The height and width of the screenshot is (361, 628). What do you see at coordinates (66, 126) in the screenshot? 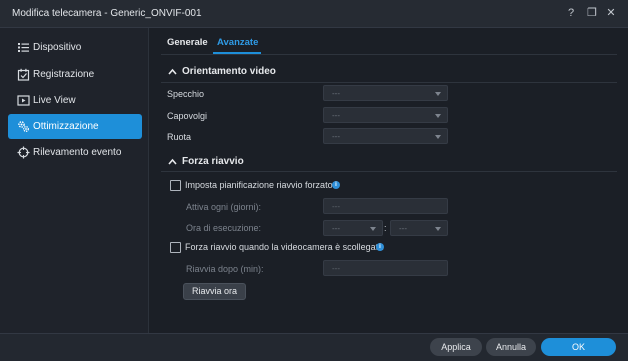
I see `sidebar-item-label: Ottimizzazione` at bounding box center [66, 126].